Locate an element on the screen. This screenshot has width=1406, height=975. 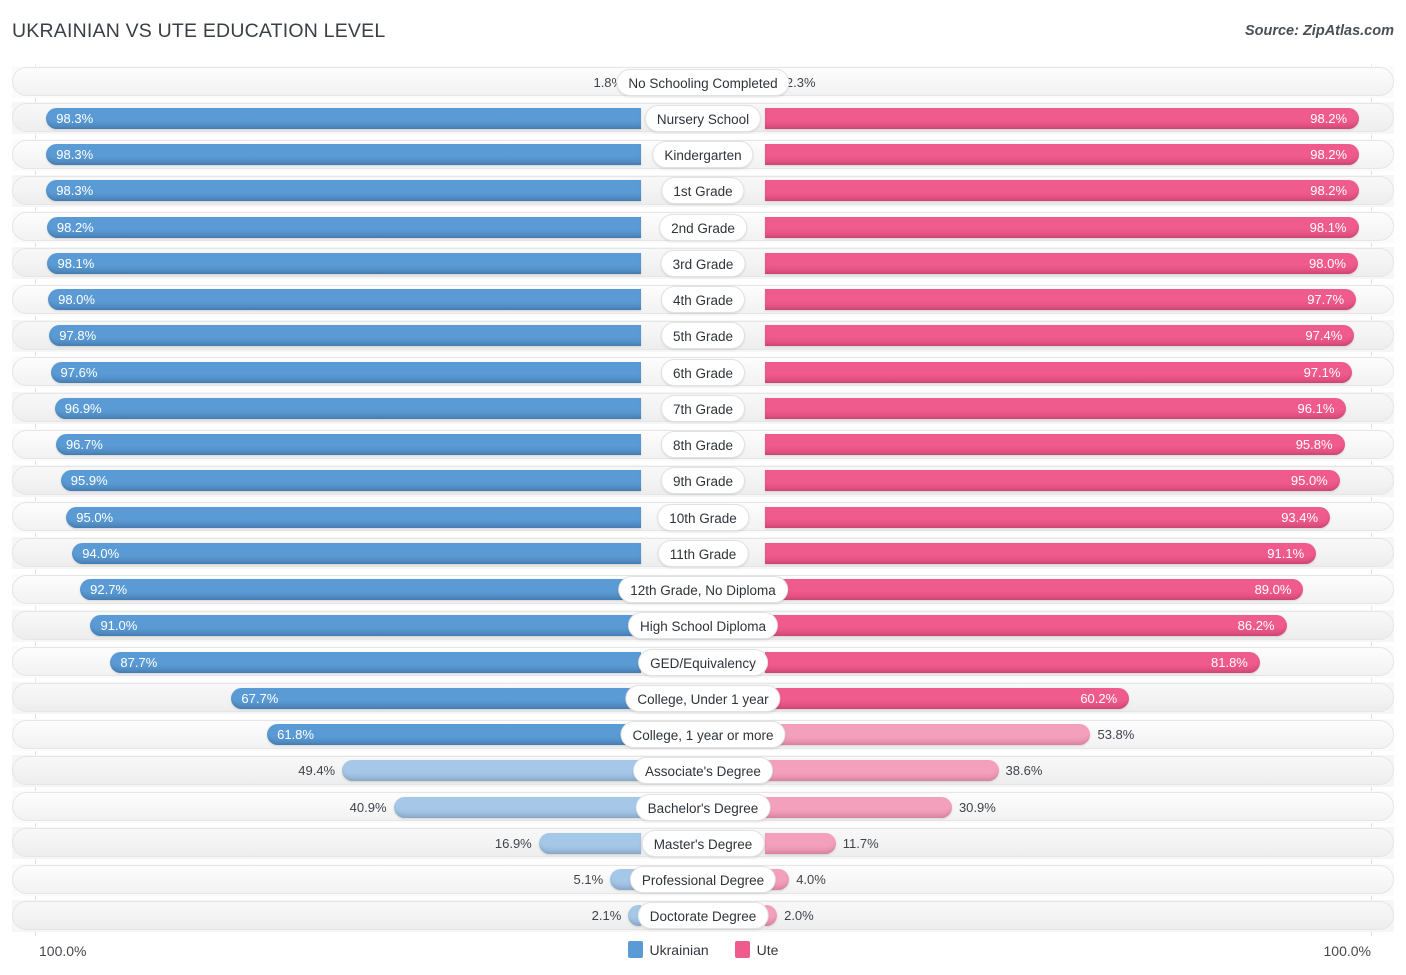
value-label-ute: 93.4% is located at coordinates (1300, 517).